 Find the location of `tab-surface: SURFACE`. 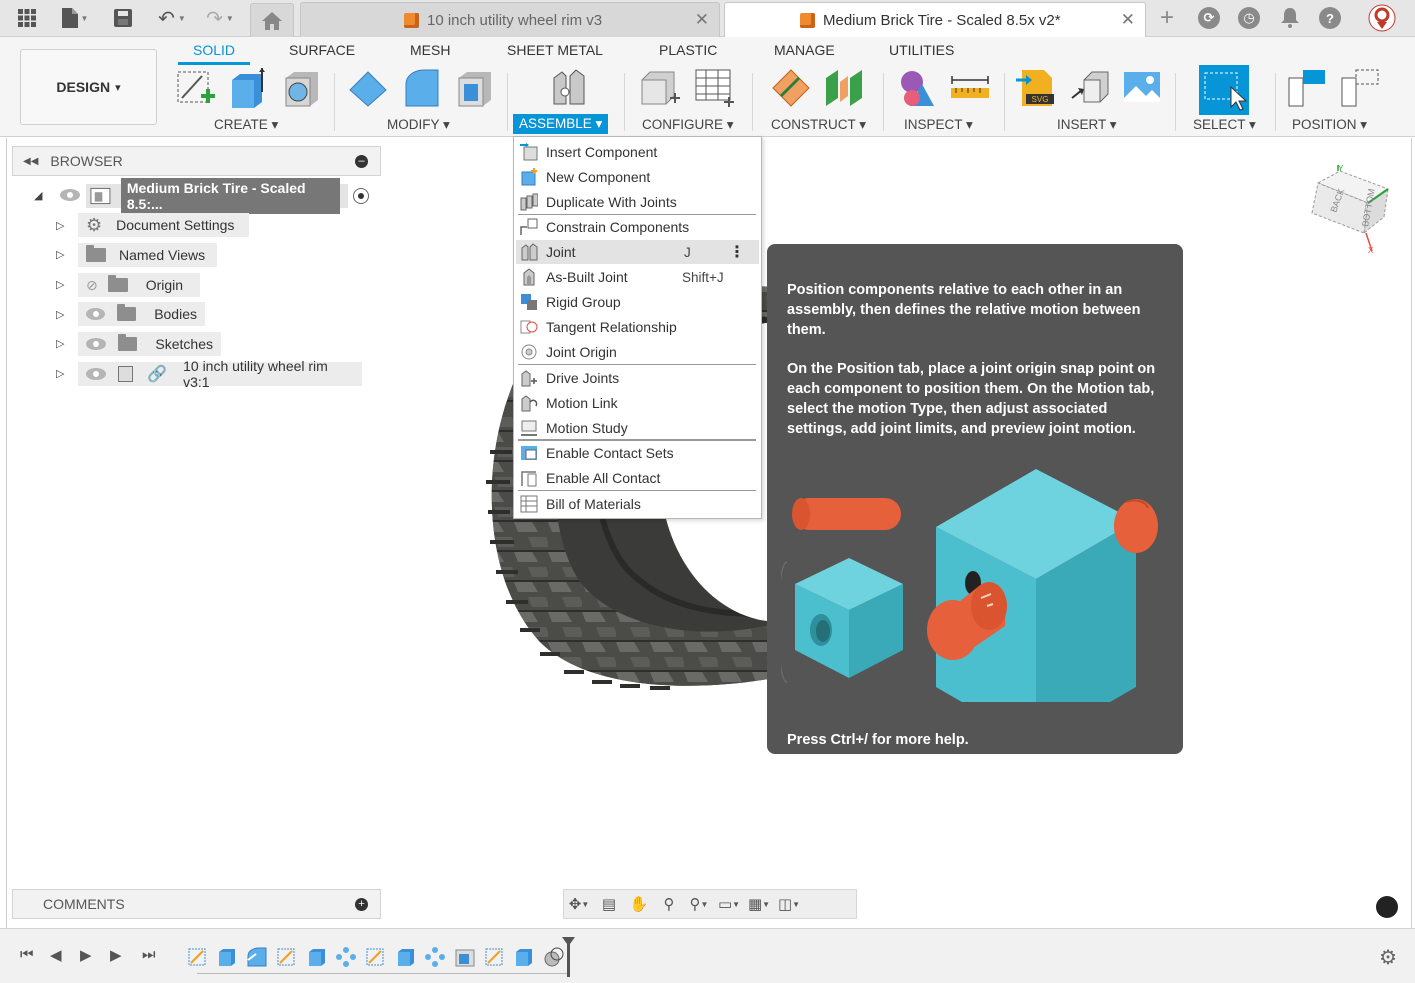

tab-surface: SURFACE is located at coordinates (322, 50).